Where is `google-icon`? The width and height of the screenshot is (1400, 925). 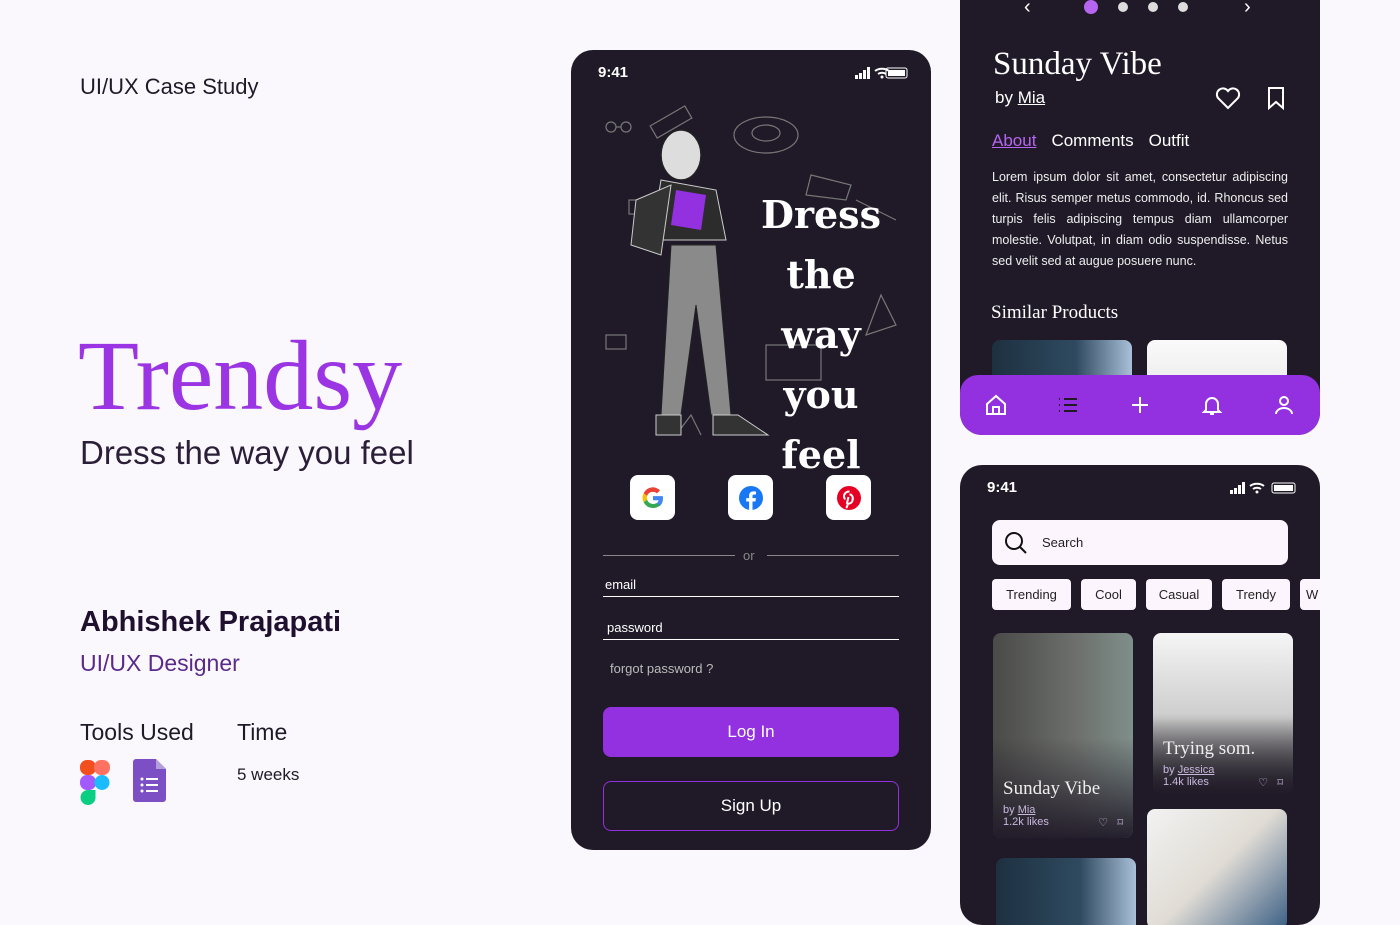 google-icon is located at coordinates (652, 497).